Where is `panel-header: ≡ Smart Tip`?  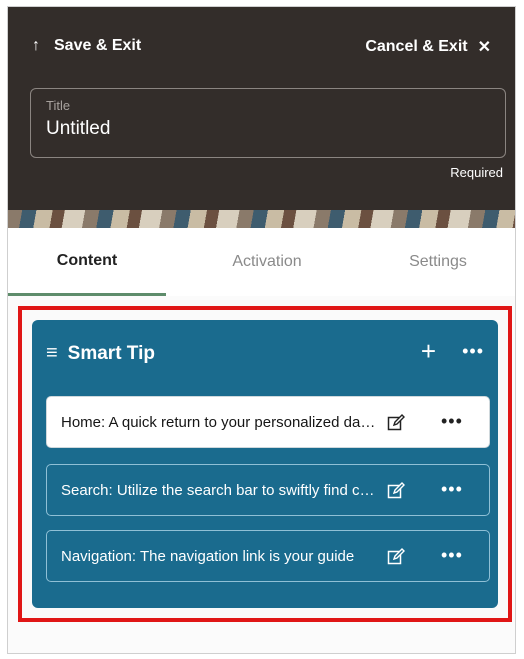
panel-header: ≡ Smart Tip is located at coordinates (100, 353).